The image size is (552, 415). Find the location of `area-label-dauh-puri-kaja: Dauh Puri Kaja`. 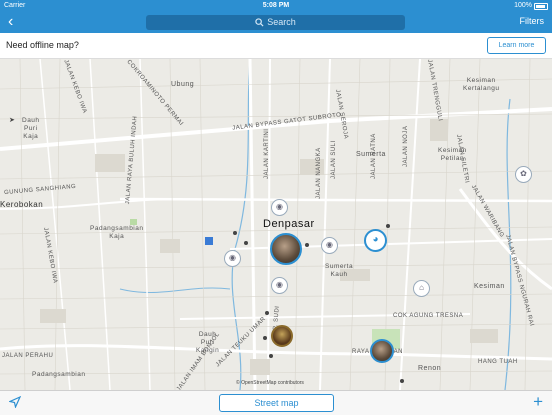

area-label-dauh-puri-kaja: Dauh Puri Kaja is located at coordinates (31, 128).